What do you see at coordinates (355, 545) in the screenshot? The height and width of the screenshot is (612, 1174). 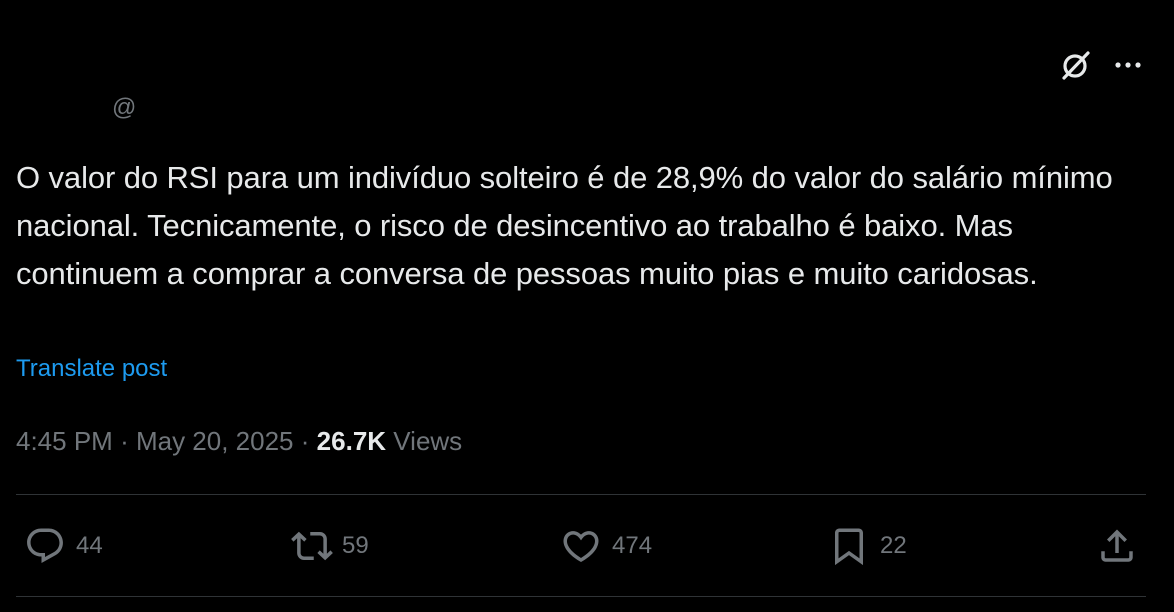 I see `repost-count: 59` at bounding box center [355, 545].